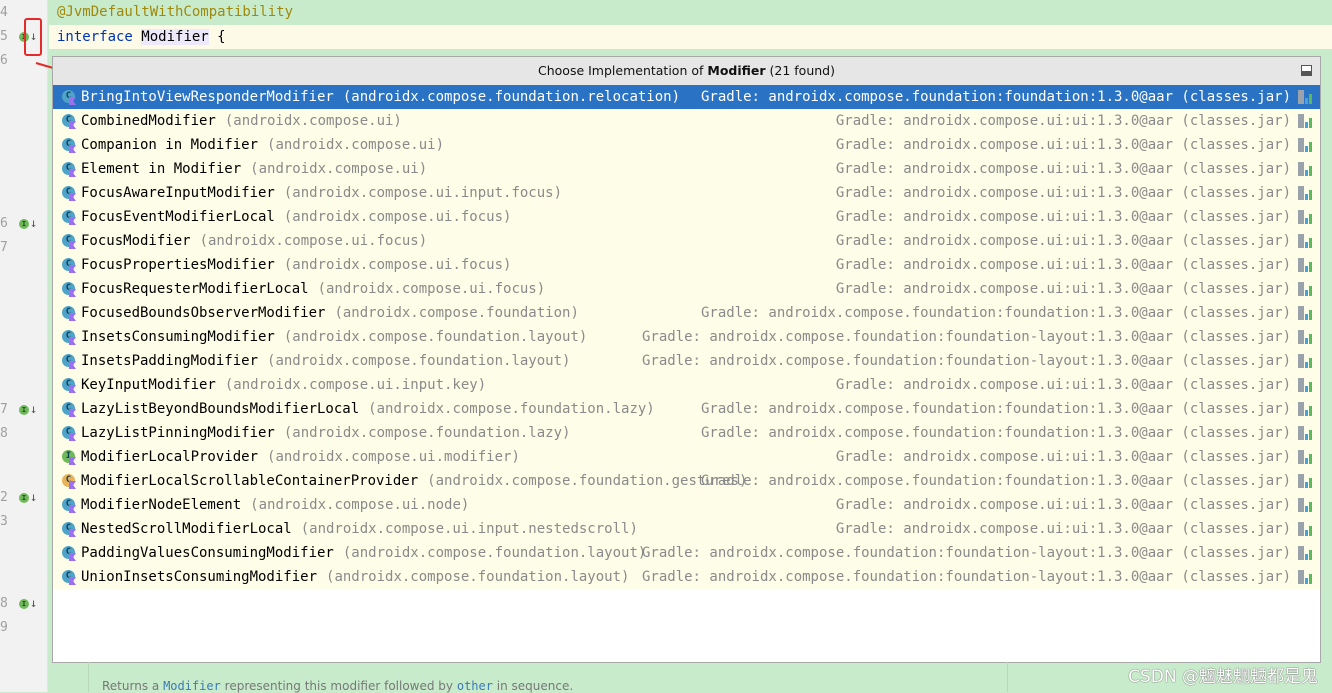  Describe the element at coordinates (161, 169) in the screenshot. I see `item-name: Element in Modifier` at that location.